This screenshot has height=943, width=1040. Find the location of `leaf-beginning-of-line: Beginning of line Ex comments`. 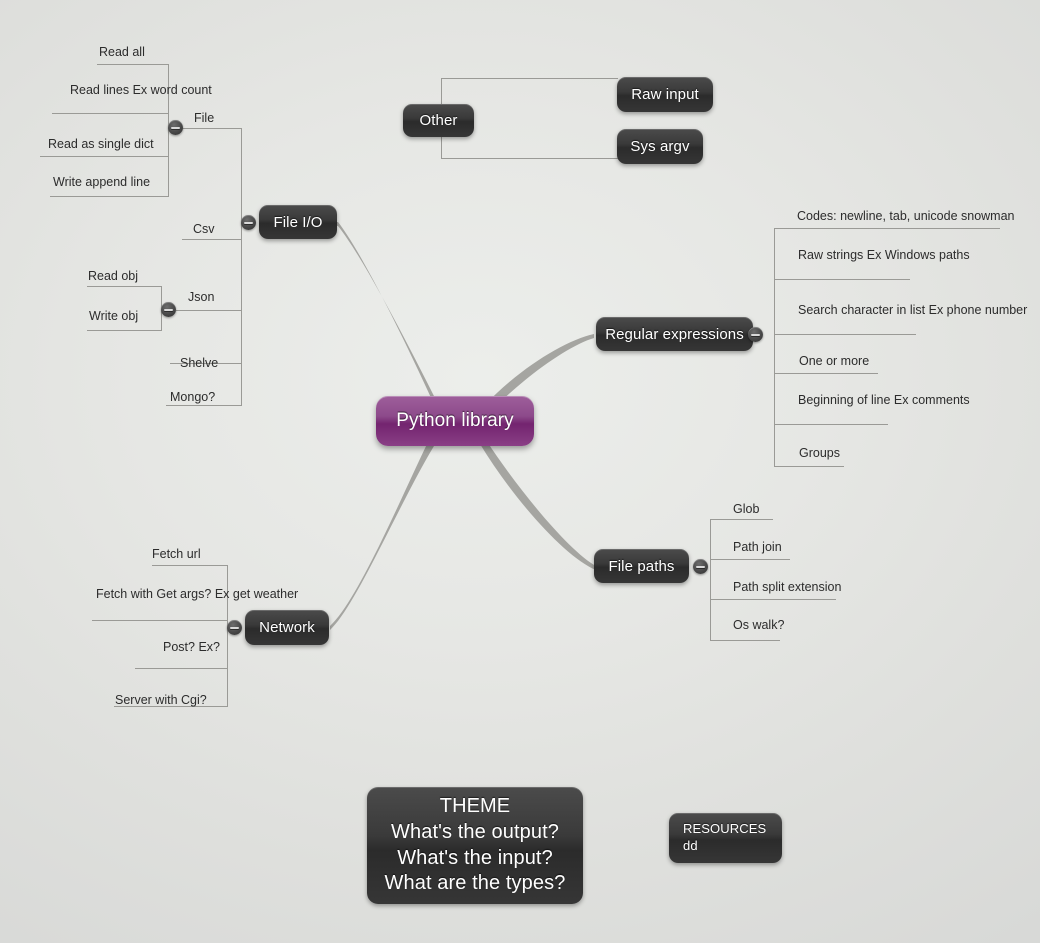

leaf-beginning-of-line: Beginning of line Ex comments is located at coordinates (884, 400).